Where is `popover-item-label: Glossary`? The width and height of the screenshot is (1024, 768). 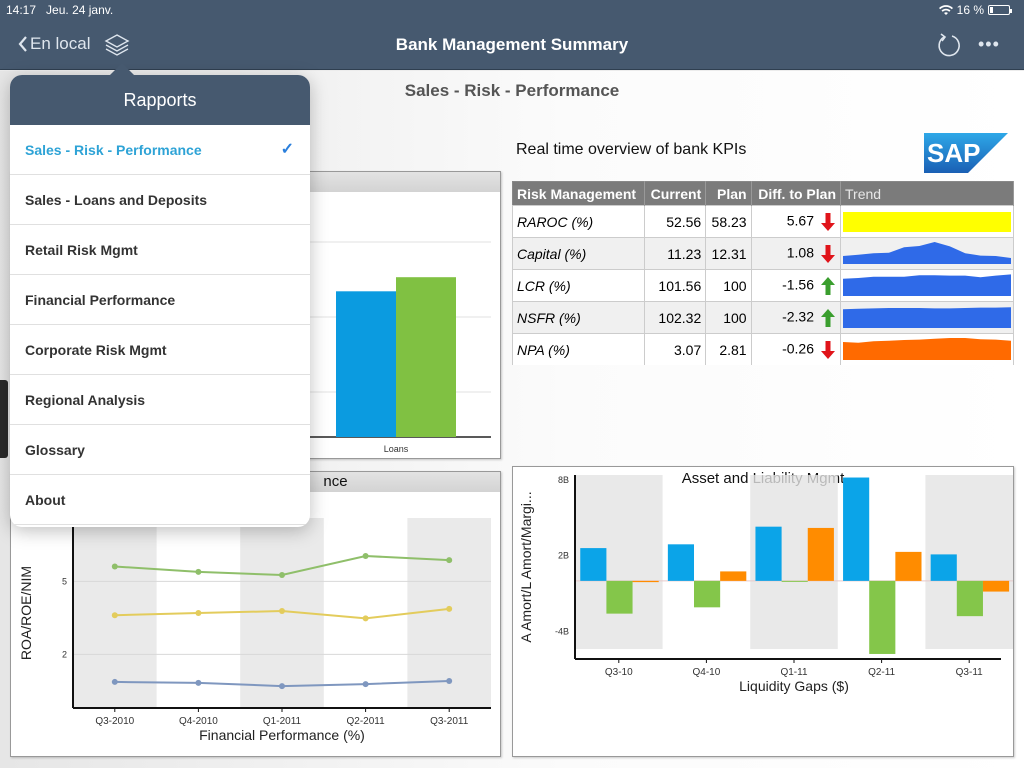 popover-item-label: Glossary is located at coordinates (55, 450).